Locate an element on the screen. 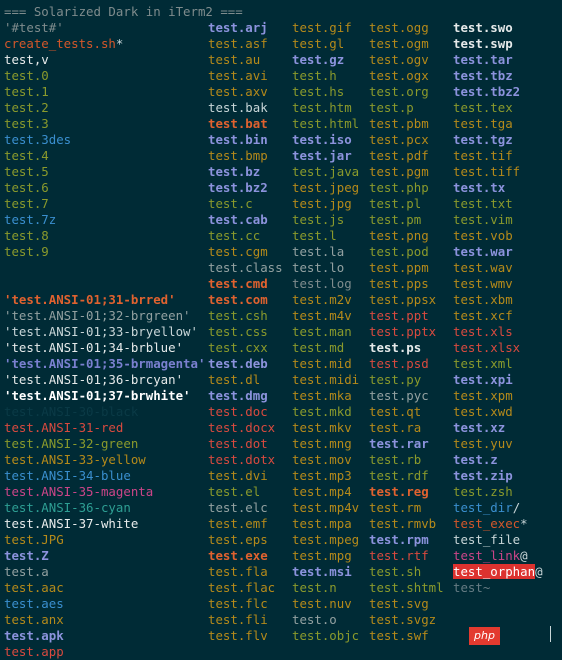 The image size is (562, 660). file-name: test.mka is located at coordinates (322, 395).